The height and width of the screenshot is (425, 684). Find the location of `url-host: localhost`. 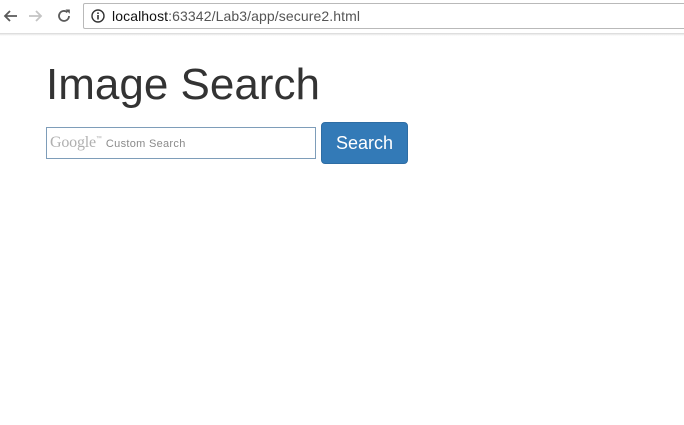

url-host: localhost is located at coordinates (140, 16).